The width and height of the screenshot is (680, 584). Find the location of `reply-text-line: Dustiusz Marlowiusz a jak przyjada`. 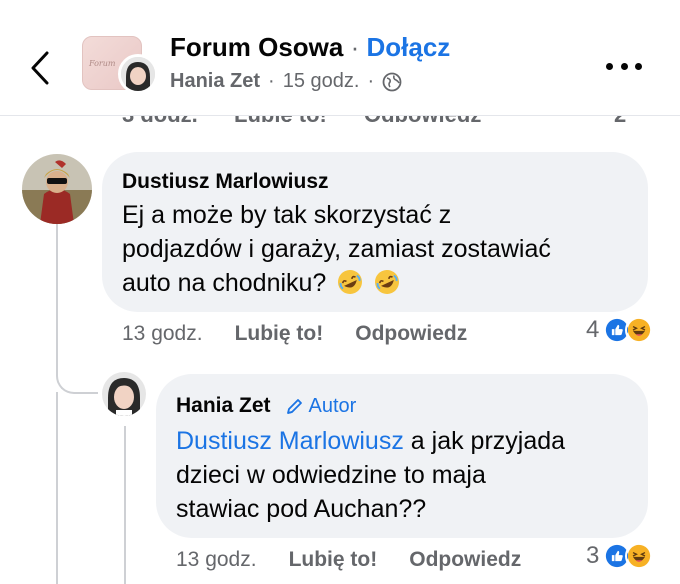

reply-text-line: Dustiusz Marlowiusz a jak przyjada is located at coordinates (370, 441).